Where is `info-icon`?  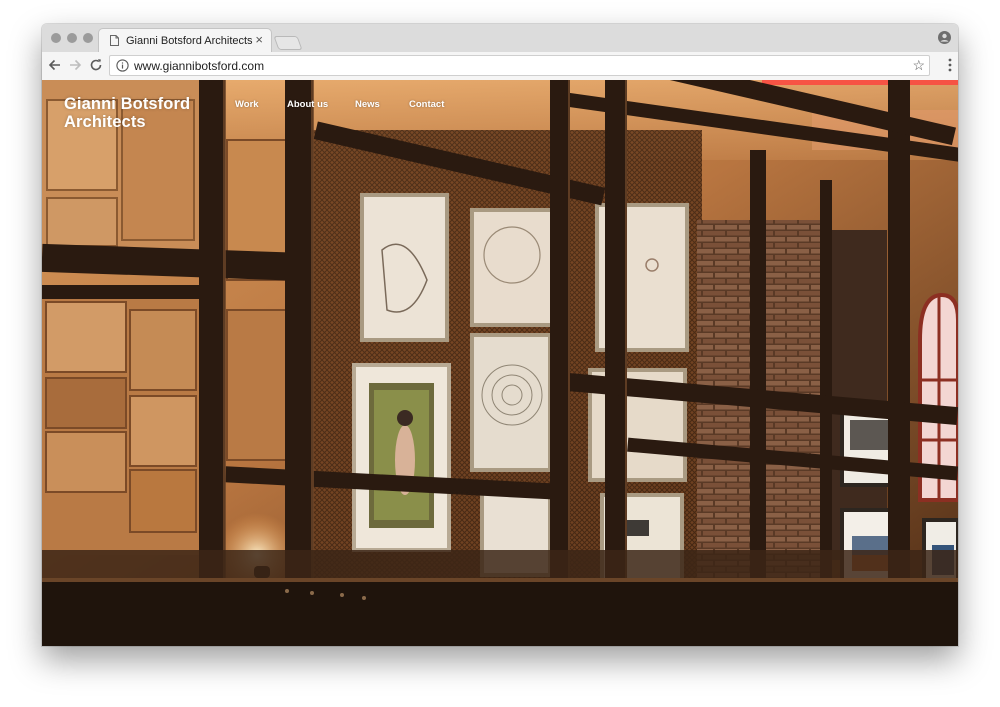 info-icon is located at coordinates (122, 65).